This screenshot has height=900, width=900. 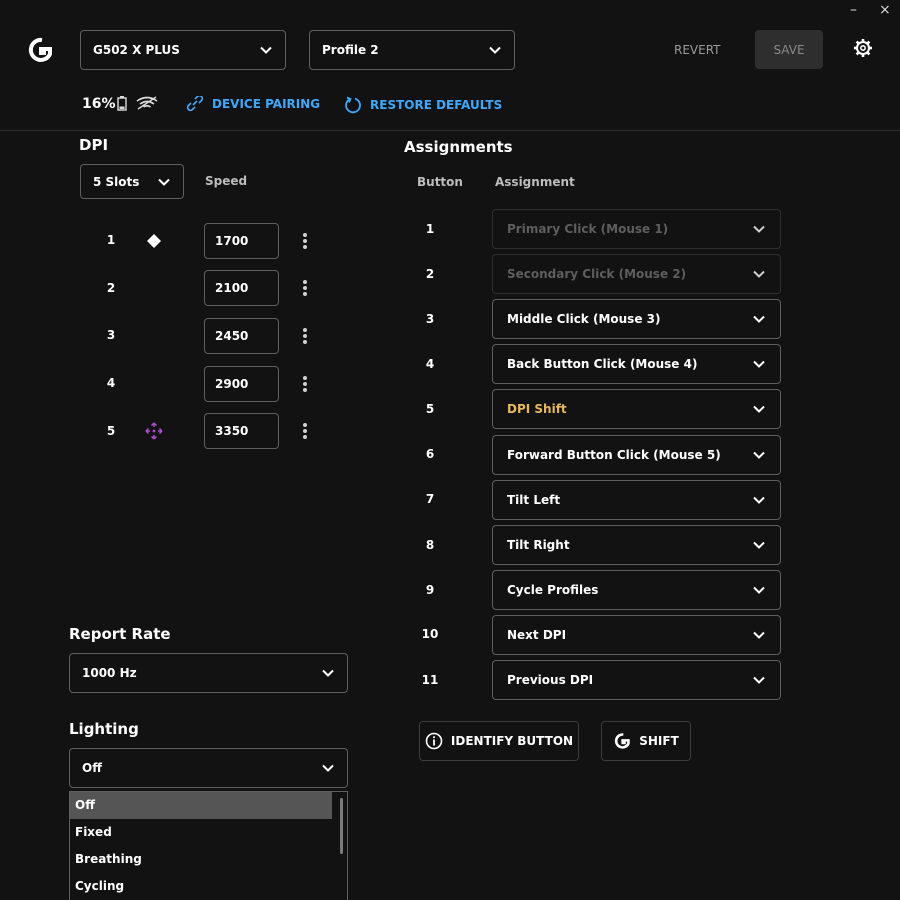 I want to click on identify-button-label: IDENTIFY BUTTON, so click(x=512, y=741).